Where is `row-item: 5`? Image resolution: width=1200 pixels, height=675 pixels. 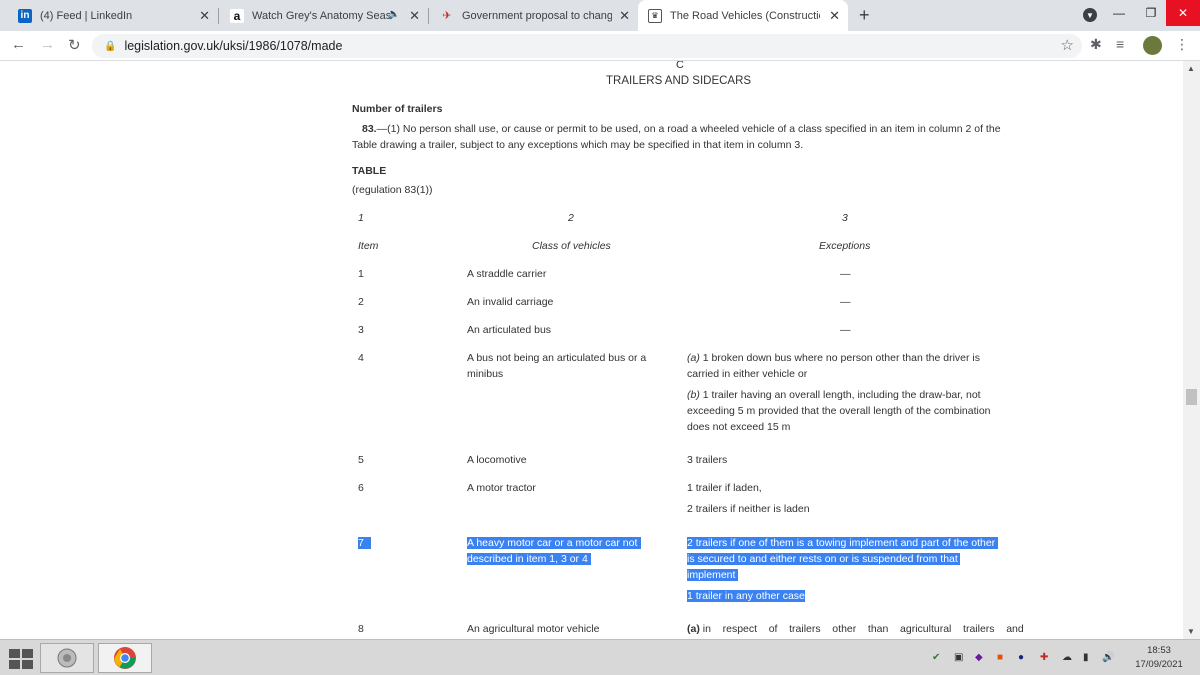 row-item: 5 is located at coordinates (361, 460).